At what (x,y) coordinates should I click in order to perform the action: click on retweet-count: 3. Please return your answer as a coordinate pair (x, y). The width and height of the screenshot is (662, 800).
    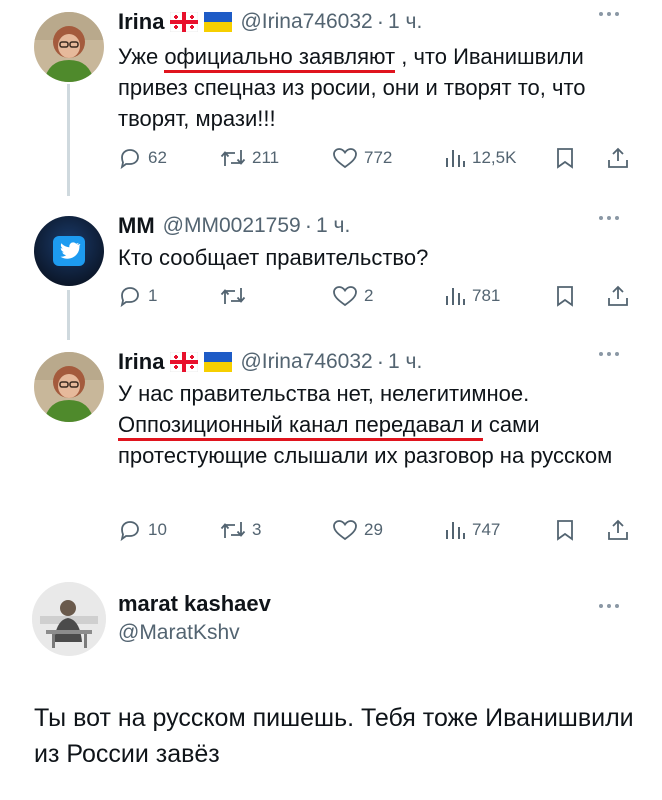
    Looking at the image, I should click on (257, 529).